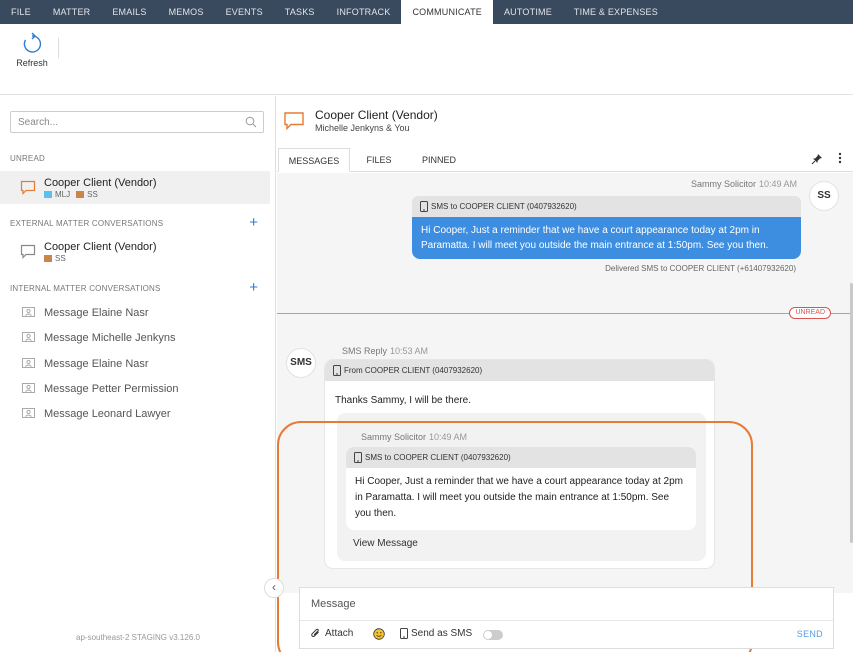  I want to click on toggle-knob, so click(488, 635).